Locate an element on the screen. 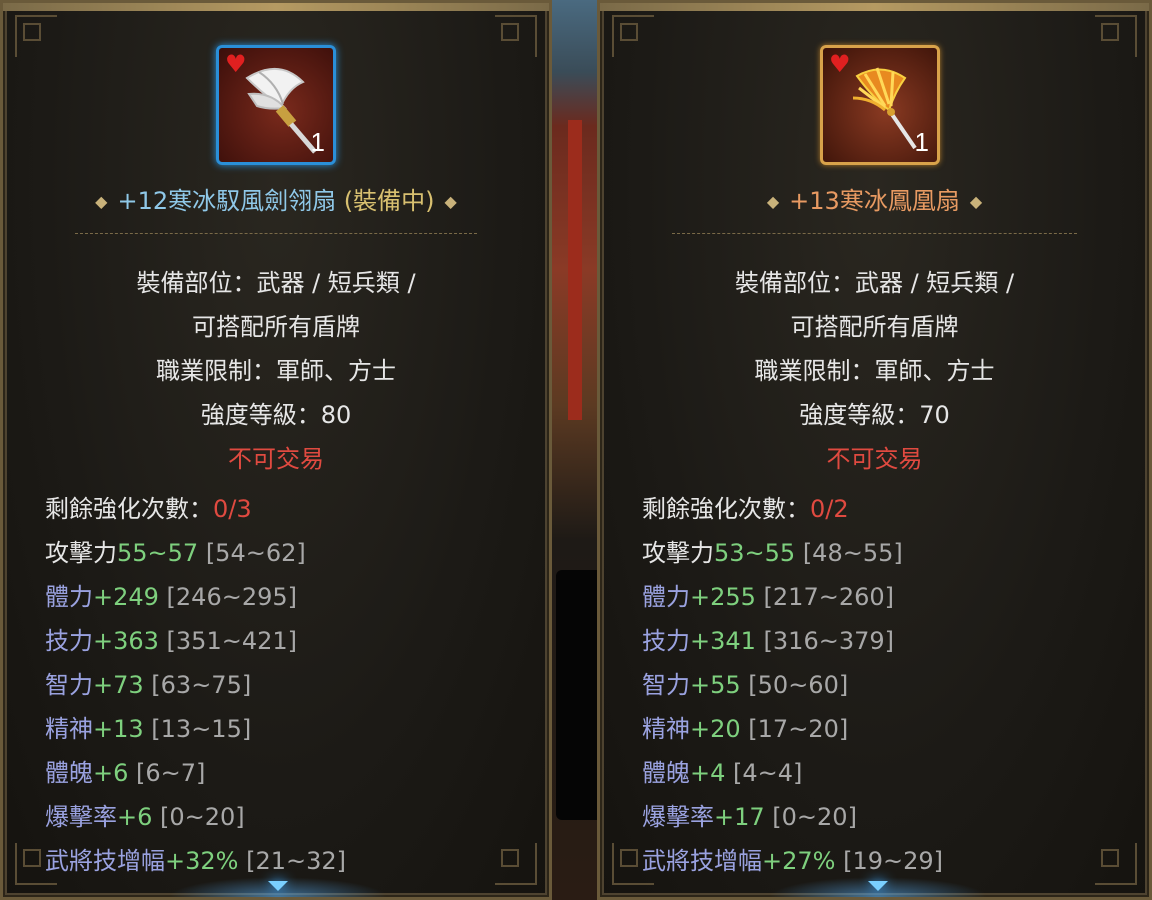 The height and width of the screenshot is (900, 1152). stat-row-vitality: 體力+255 [217~260] is located at coordinates (792, 597).